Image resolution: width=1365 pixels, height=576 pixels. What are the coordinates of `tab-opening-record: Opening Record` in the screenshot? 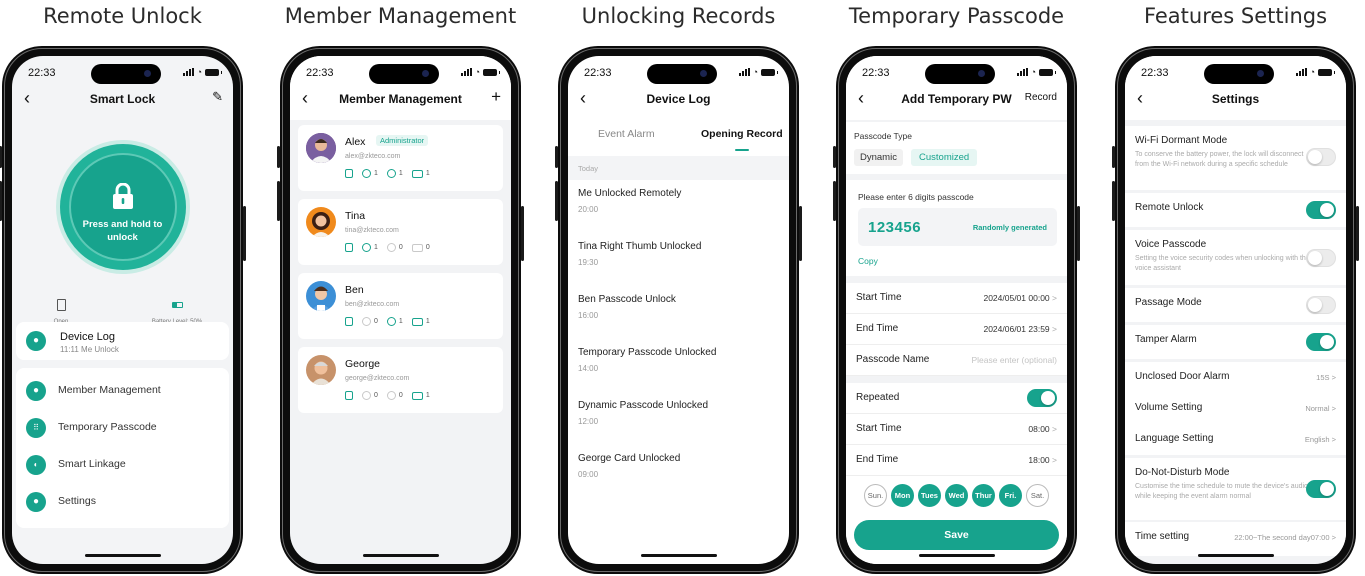 It's located at (742, 134).